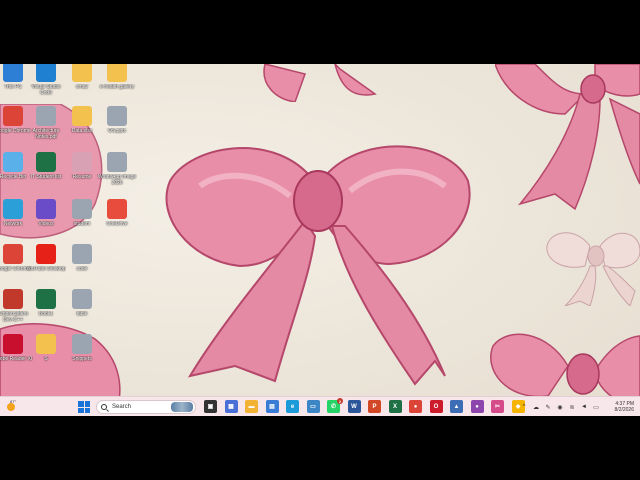  I want to click on taskbar-app-opera: O, so click(436, 406).